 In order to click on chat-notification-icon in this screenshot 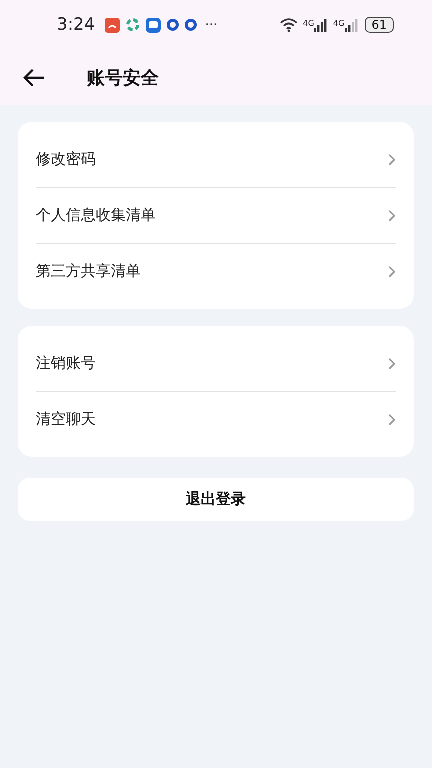, I will do `click(154, 25)`.